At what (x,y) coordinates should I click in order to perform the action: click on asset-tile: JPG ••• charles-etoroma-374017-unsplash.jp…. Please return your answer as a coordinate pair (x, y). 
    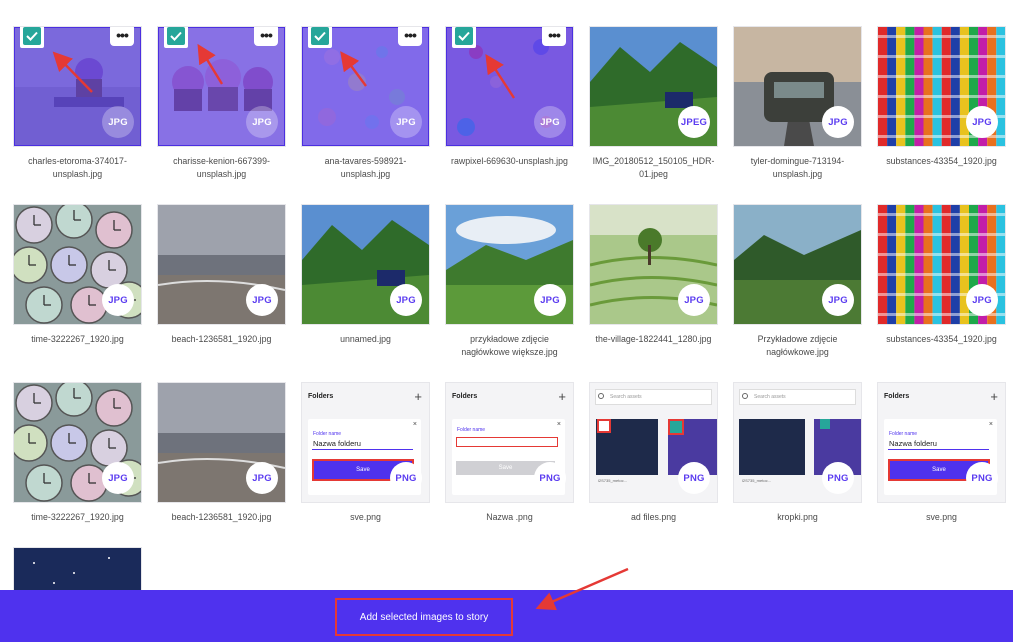
    Looking at the image, I should click on (77, 104).